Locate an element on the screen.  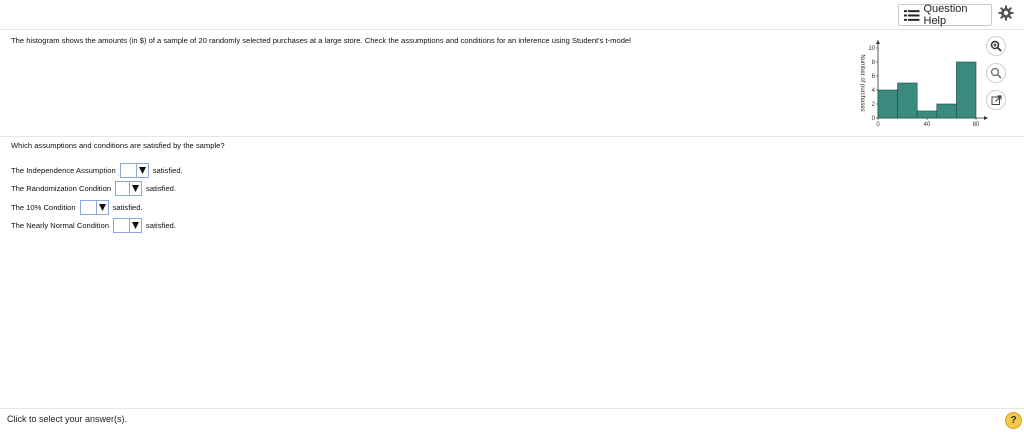
condition-row-nearly-normal: The Nearly Normal Condition satisfied. is located at coordinates (93, 225).